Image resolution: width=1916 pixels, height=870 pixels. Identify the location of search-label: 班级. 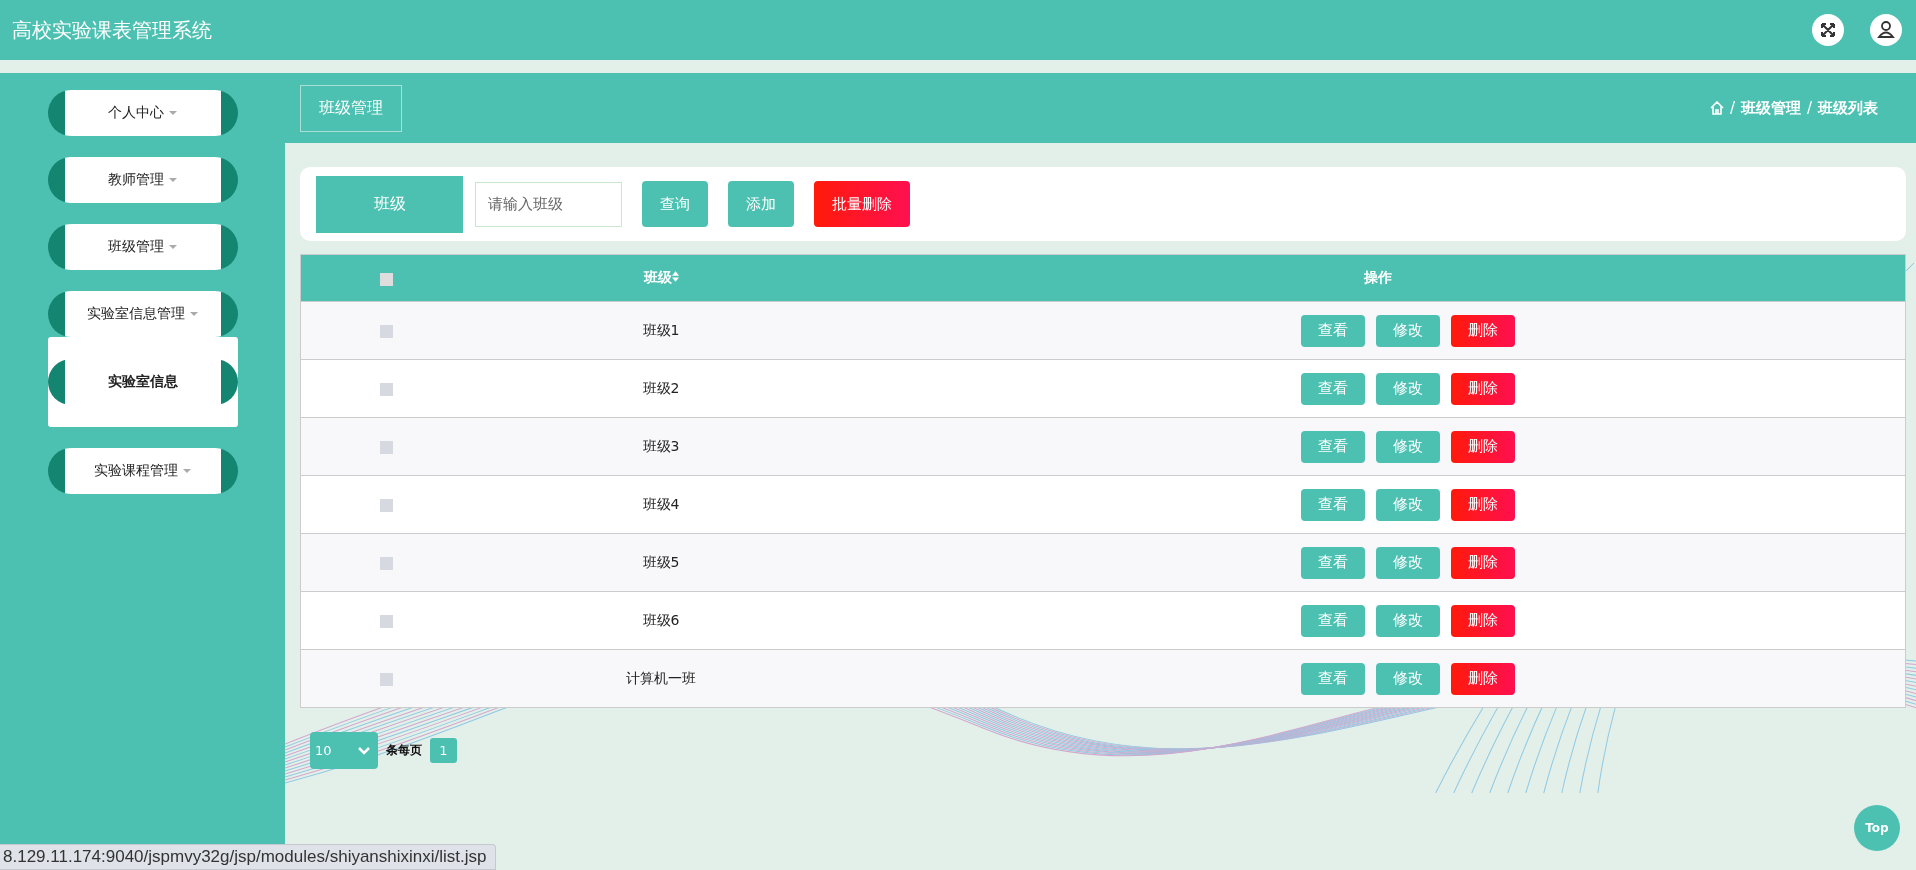
(389, 204).